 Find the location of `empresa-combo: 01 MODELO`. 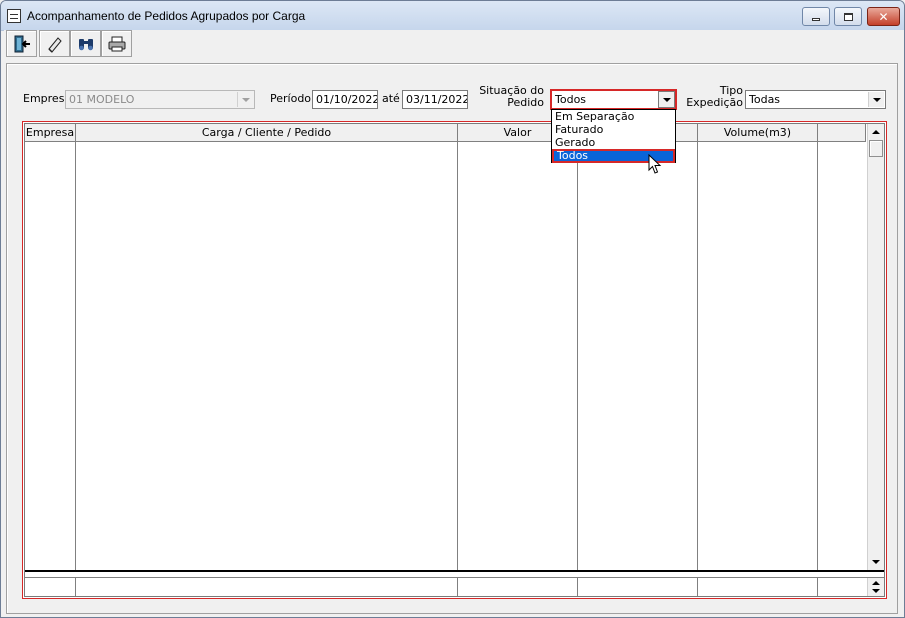

empresa-combo: 01 MODELO is located at coordinates (160, 99).